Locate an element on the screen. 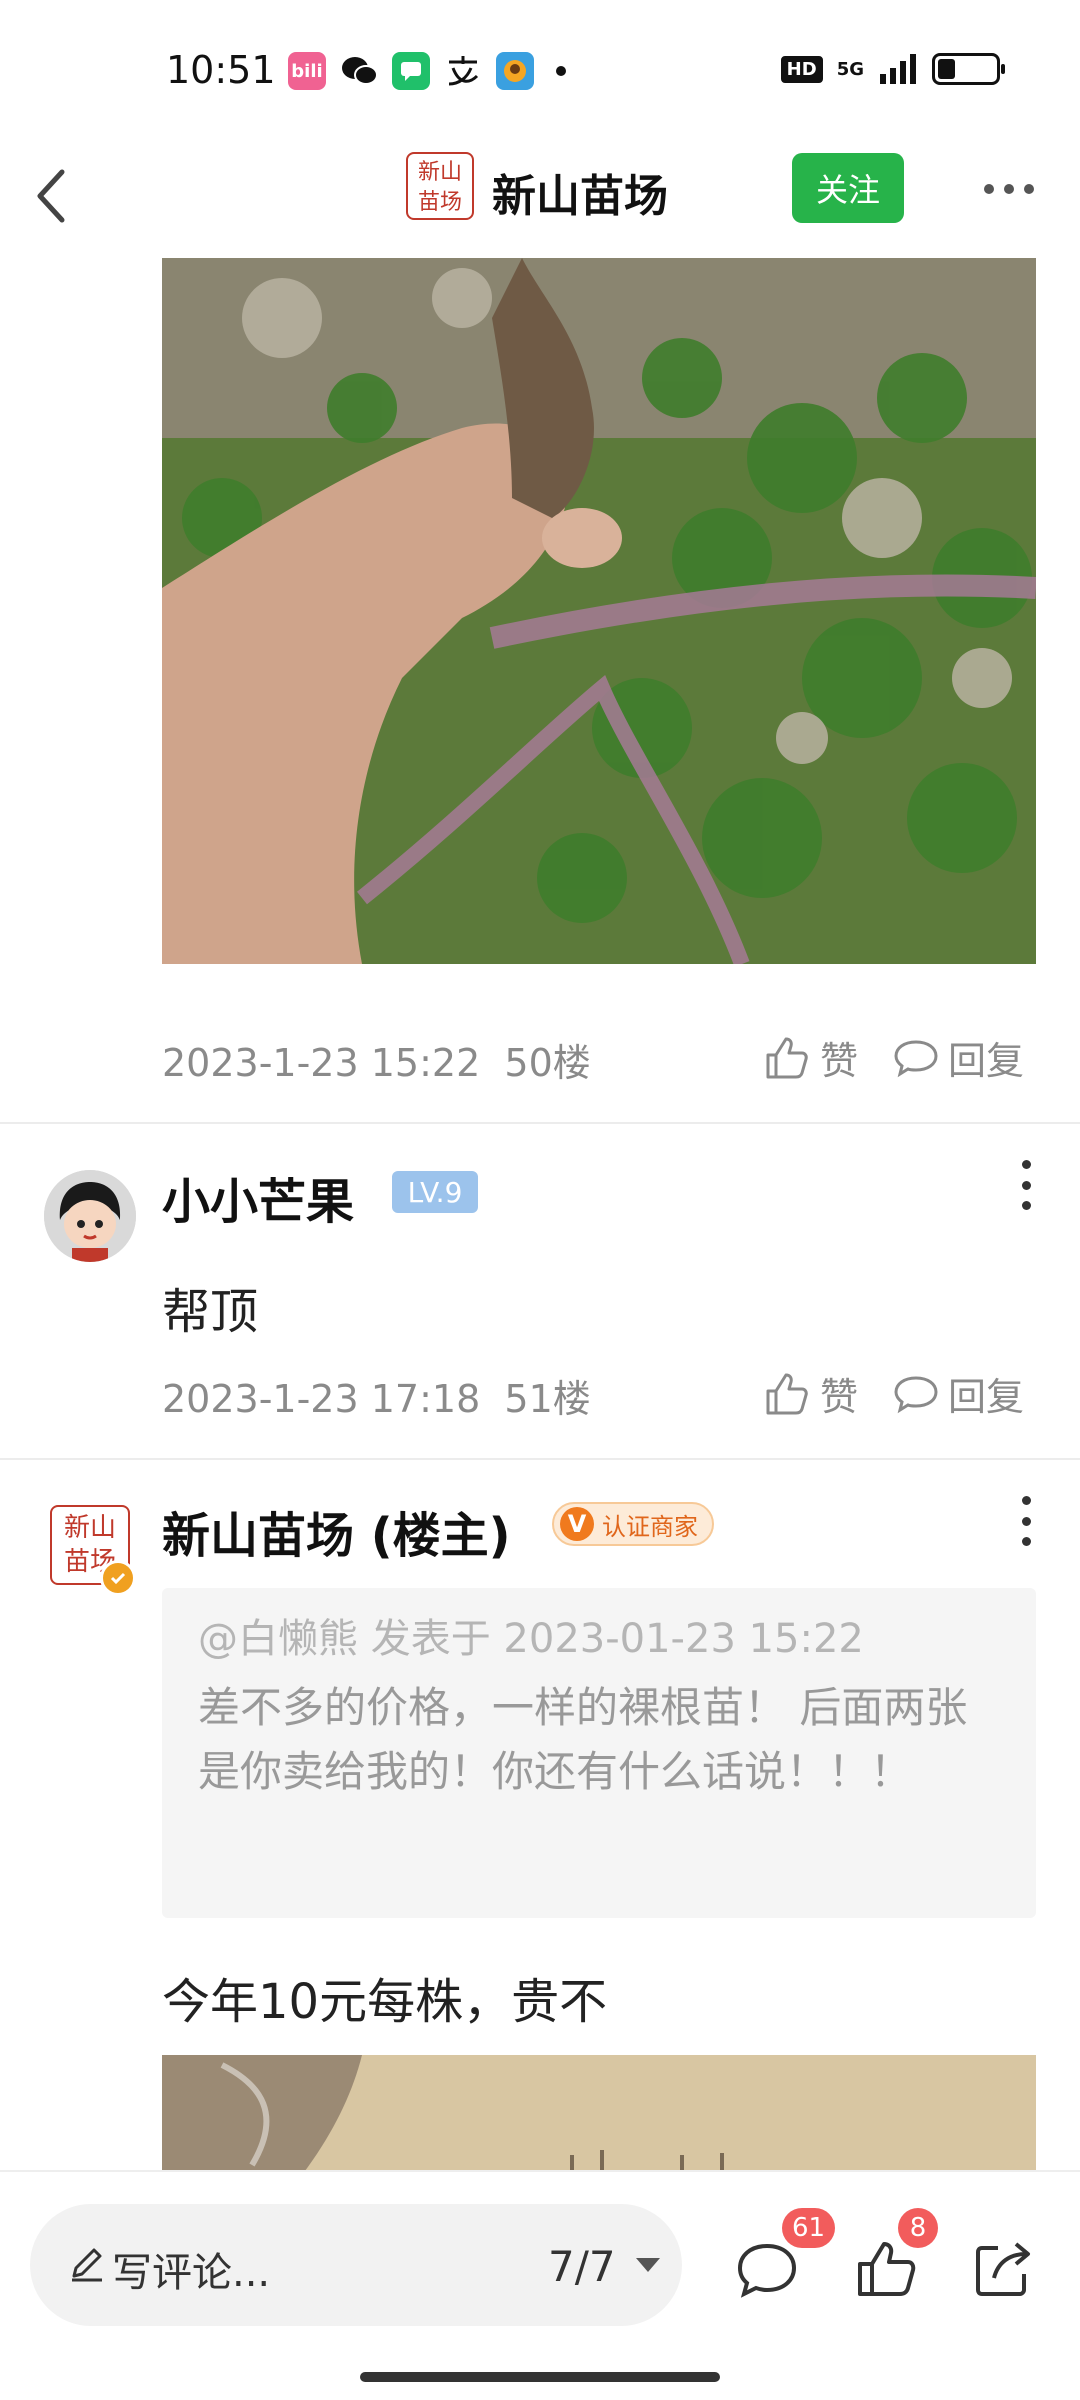  system-indicators: HD 5G is located at coordinates (892, 69).